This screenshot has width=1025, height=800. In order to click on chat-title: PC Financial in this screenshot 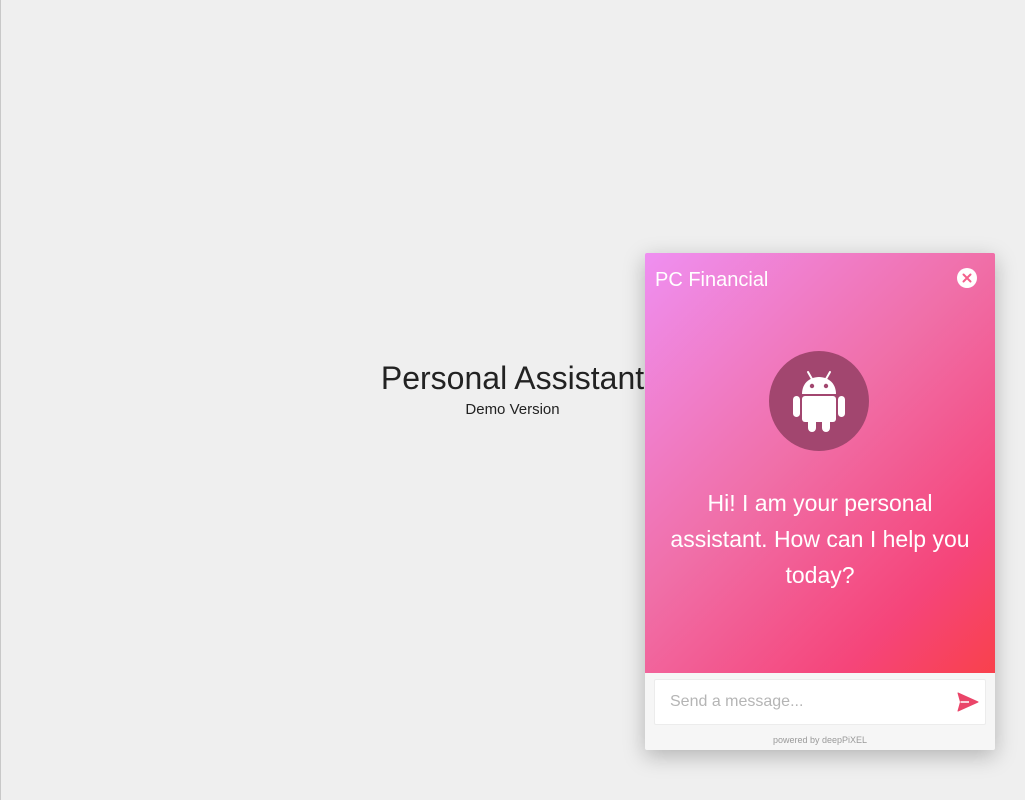, I will do `click(712, 280)`.